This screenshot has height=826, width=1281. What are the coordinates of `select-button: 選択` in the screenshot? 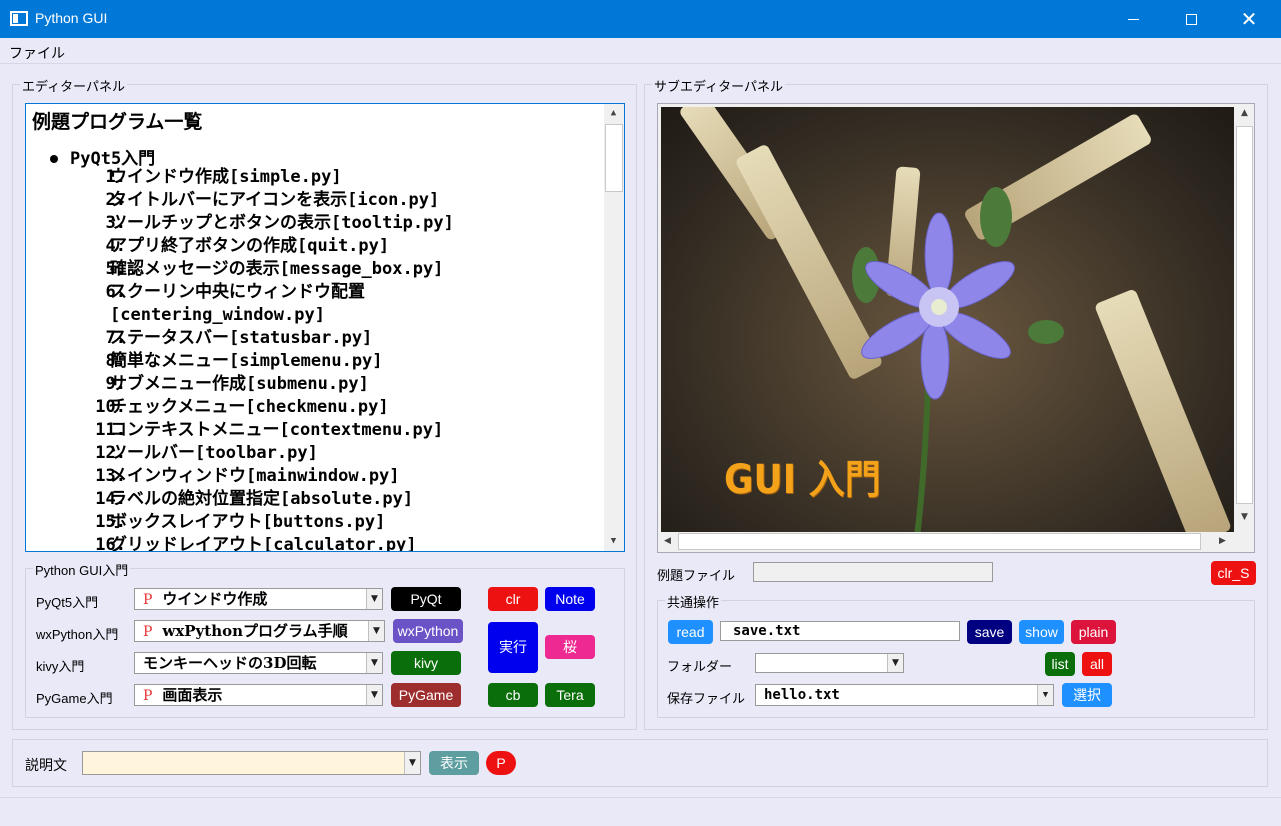 It's located at (1087, 695).